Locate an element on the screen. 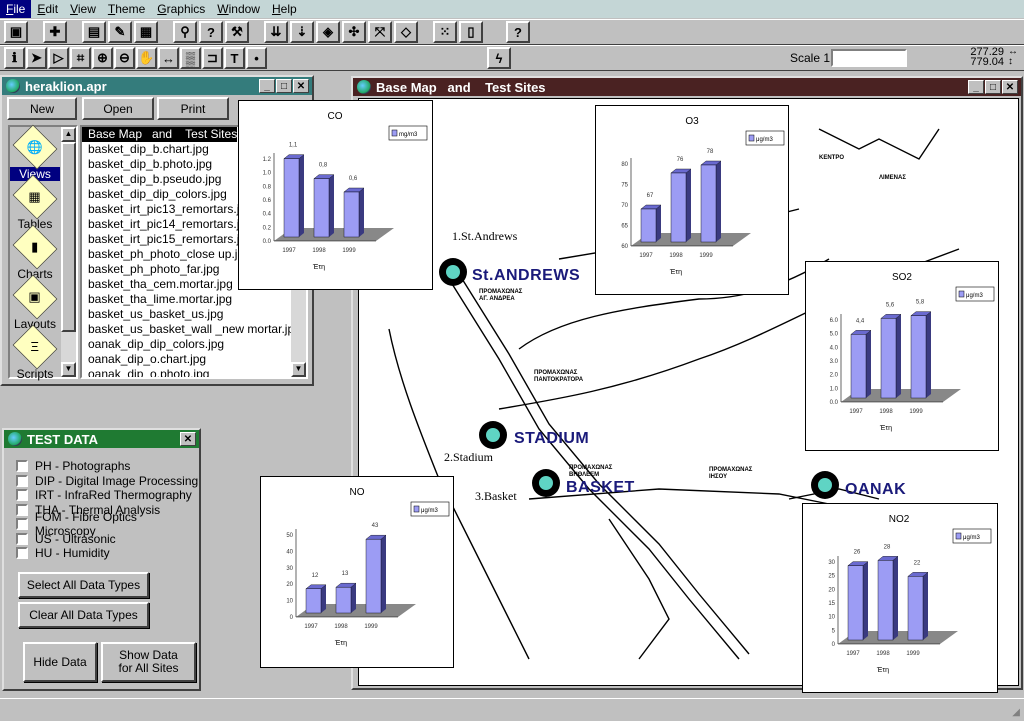  select-none-button: ⁙ is located at coordinates (445, 32).